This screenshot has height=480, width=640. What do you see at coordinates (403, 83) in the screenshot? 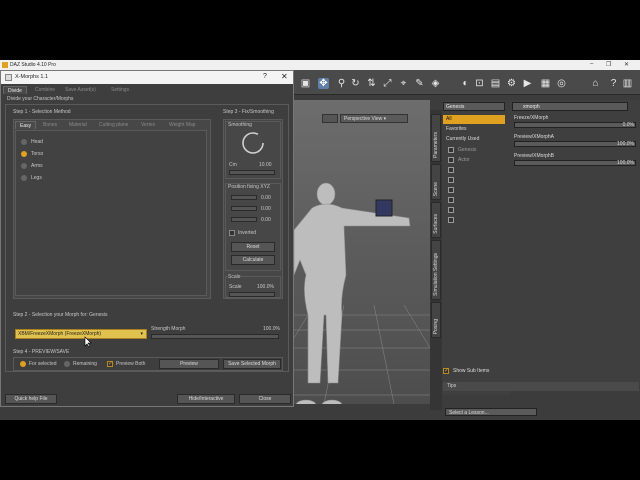
I see `joint-editor-icon: ⌖` at bounding box center [403, 83].